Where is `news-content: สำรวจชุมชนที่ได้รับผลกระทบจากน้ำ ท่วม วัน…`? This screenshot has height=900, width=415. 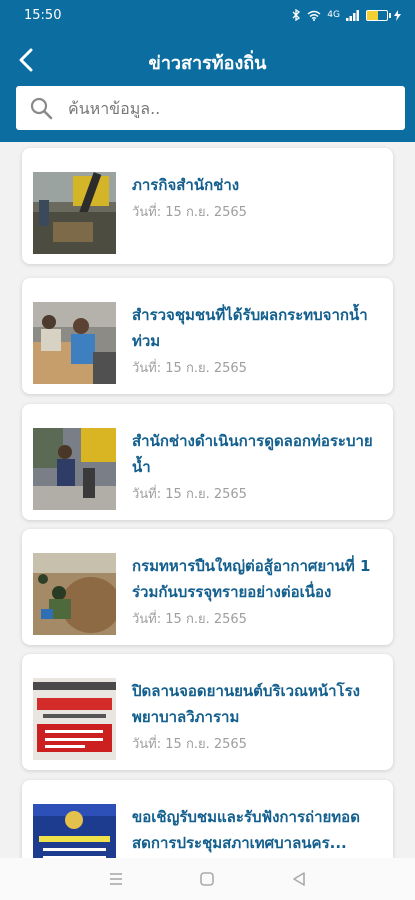
news-content: สำรวจชุมชนที่ได้รับผลกระทบจากน้ำ ท่วม วัน… is located at coordinates (257, 340).